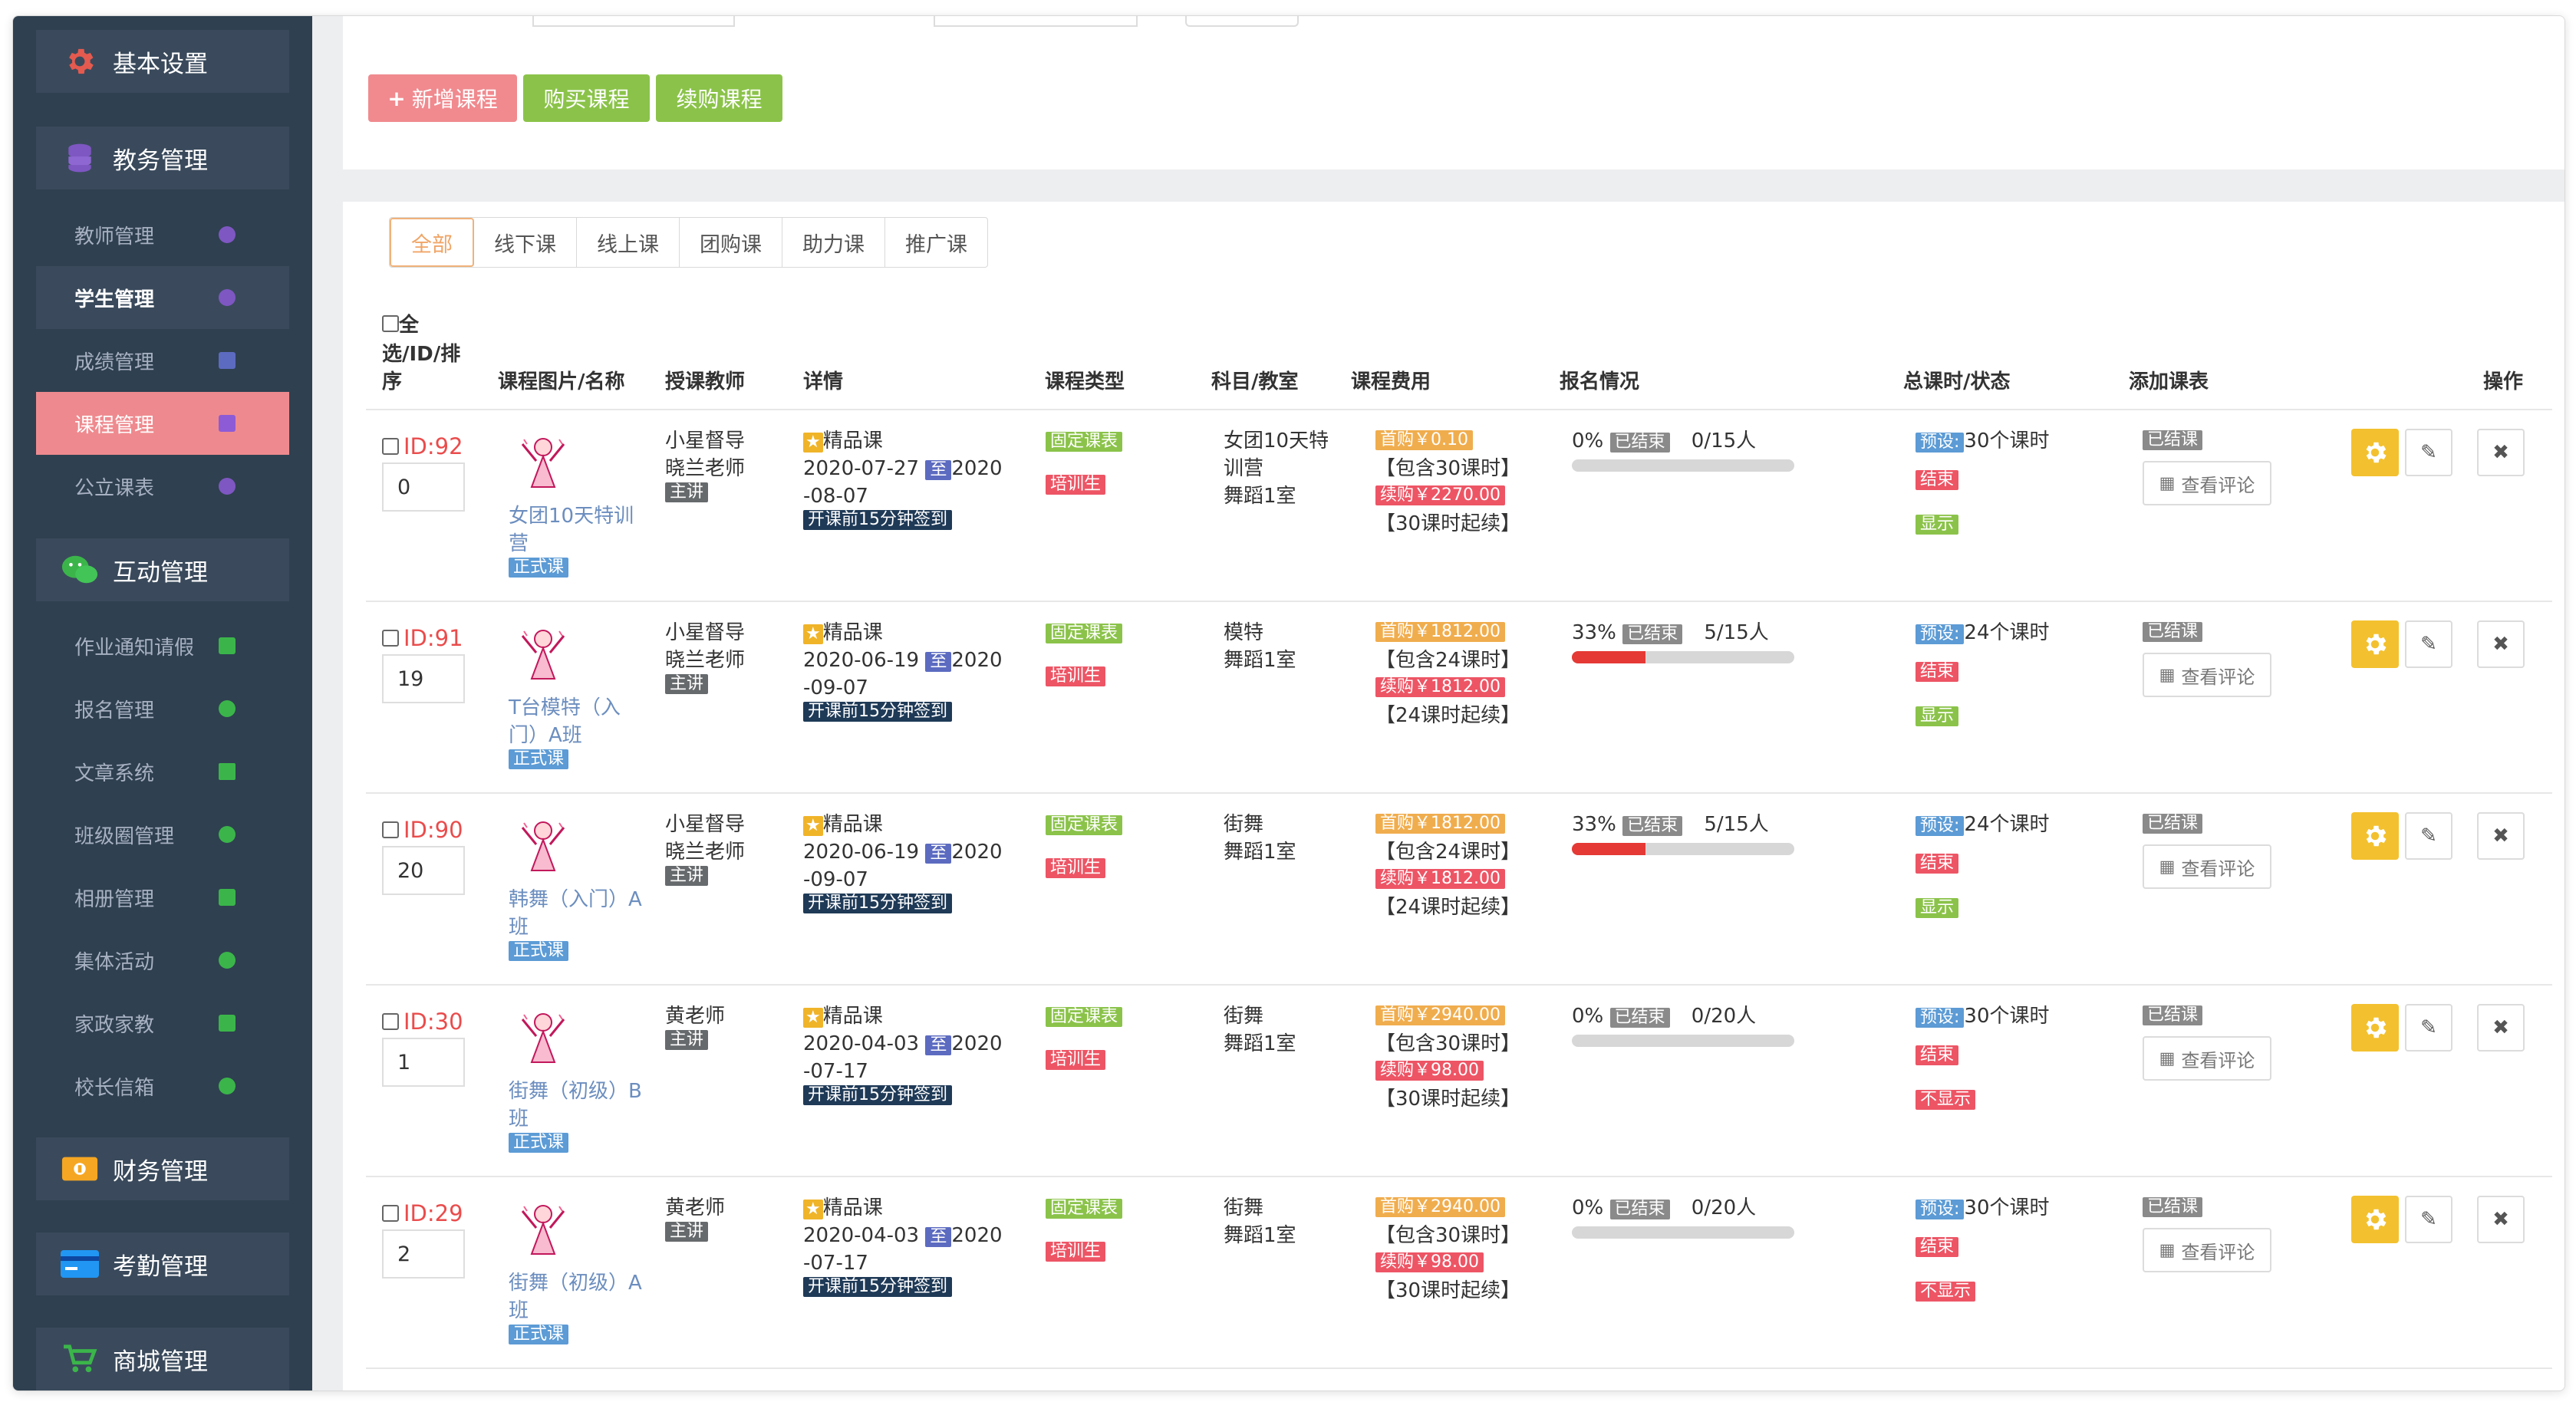  I want to click on course-name: 韩舞（入门）A 班 正式课, so click(575, 923).